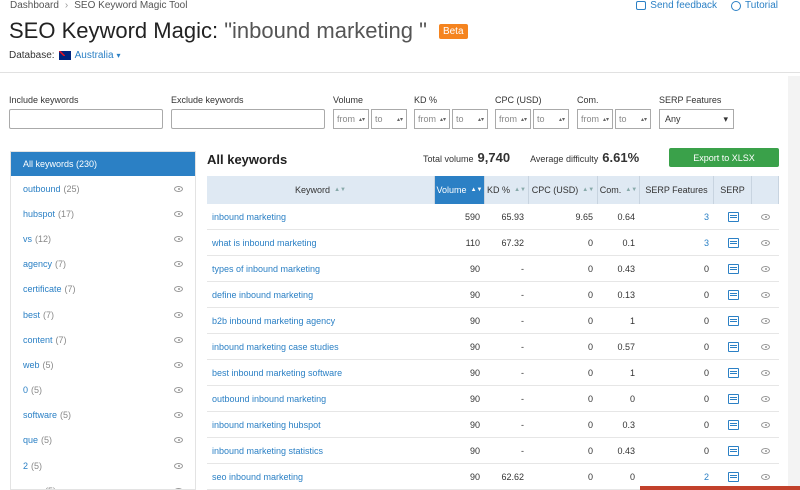 The width and height of the screenshot is (800, 490). I want to click on sidebar-item: hubspot (17), so click(103, 213).